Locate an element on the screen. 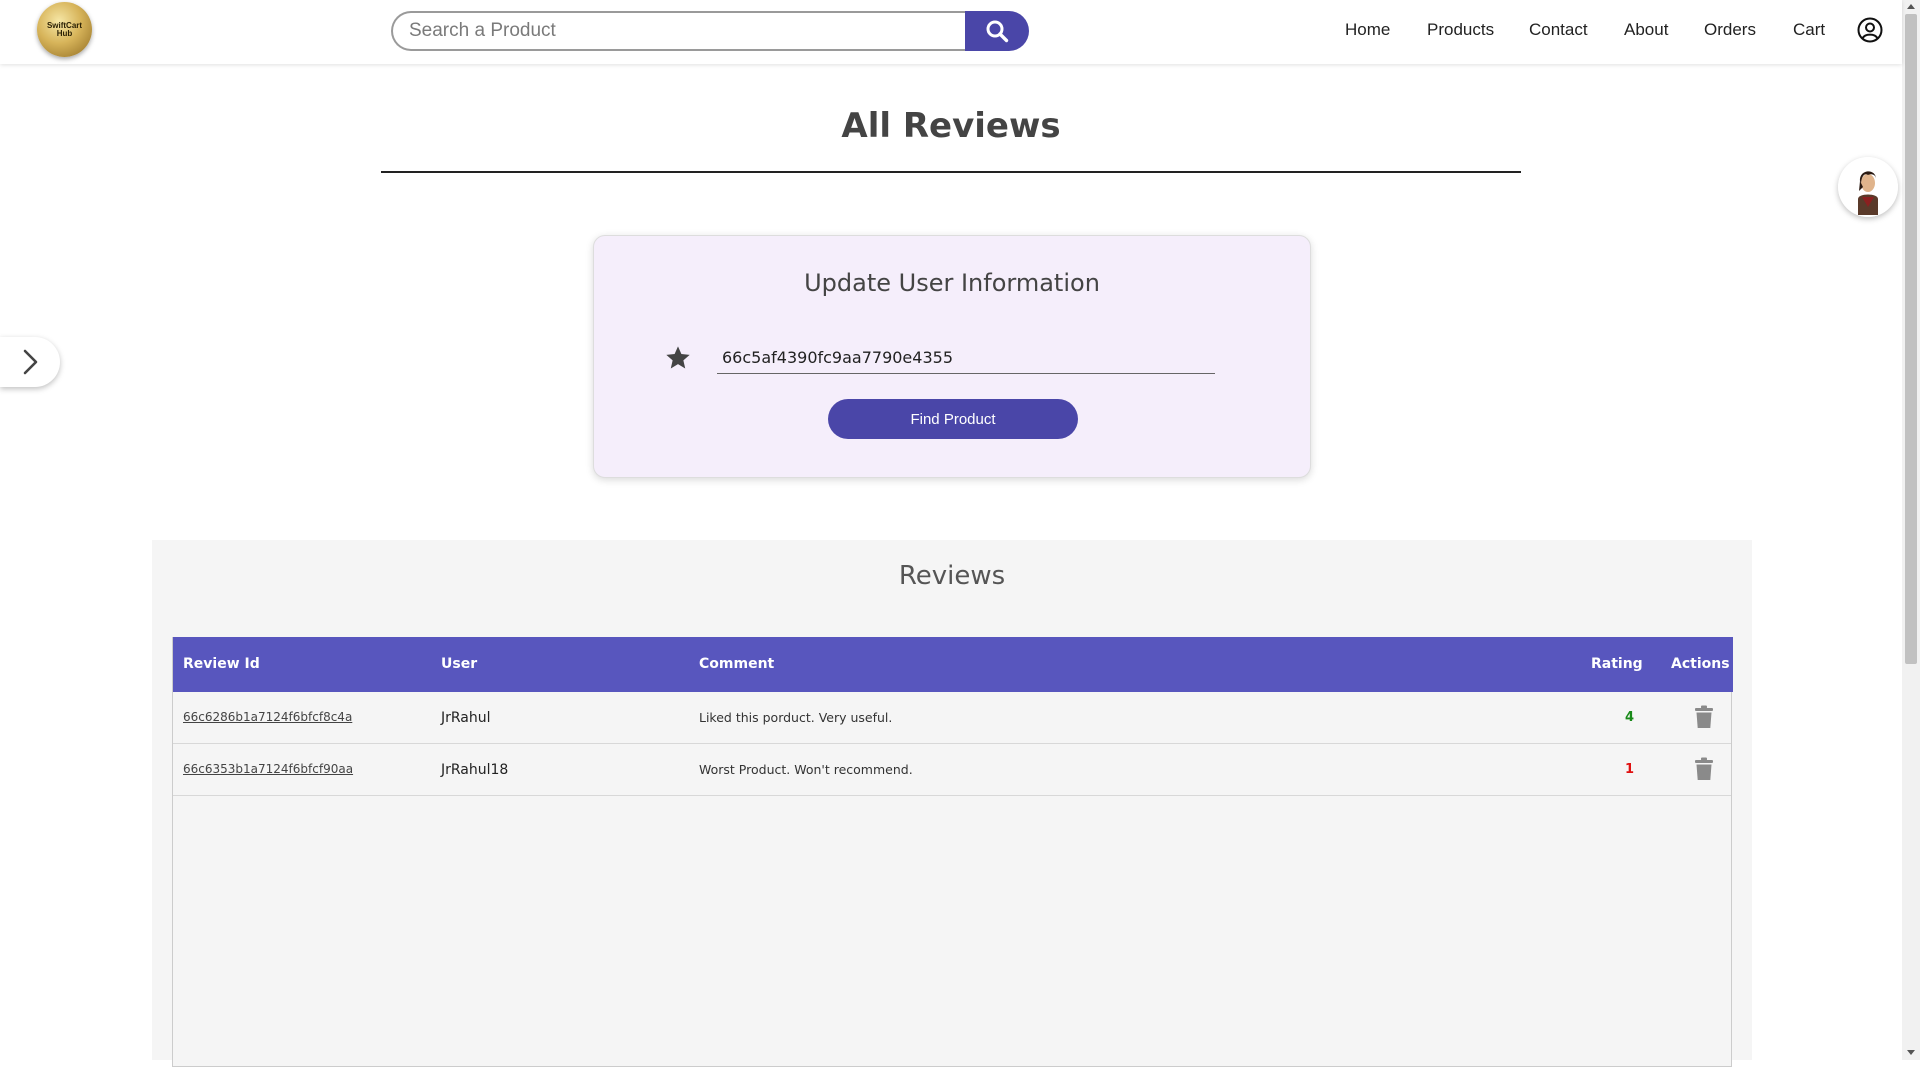 This screenshot has height=1067, width=1920. page-title: All Reviews is located at coordinates (951, 126).